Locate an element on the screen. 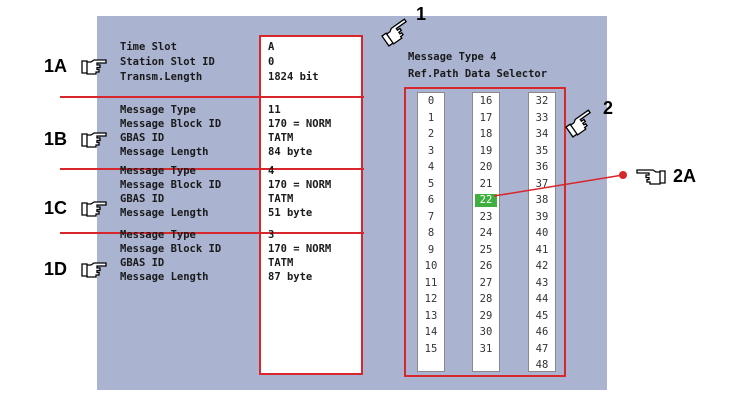  callout-2a: 2A is located at coordinates (685, 176).